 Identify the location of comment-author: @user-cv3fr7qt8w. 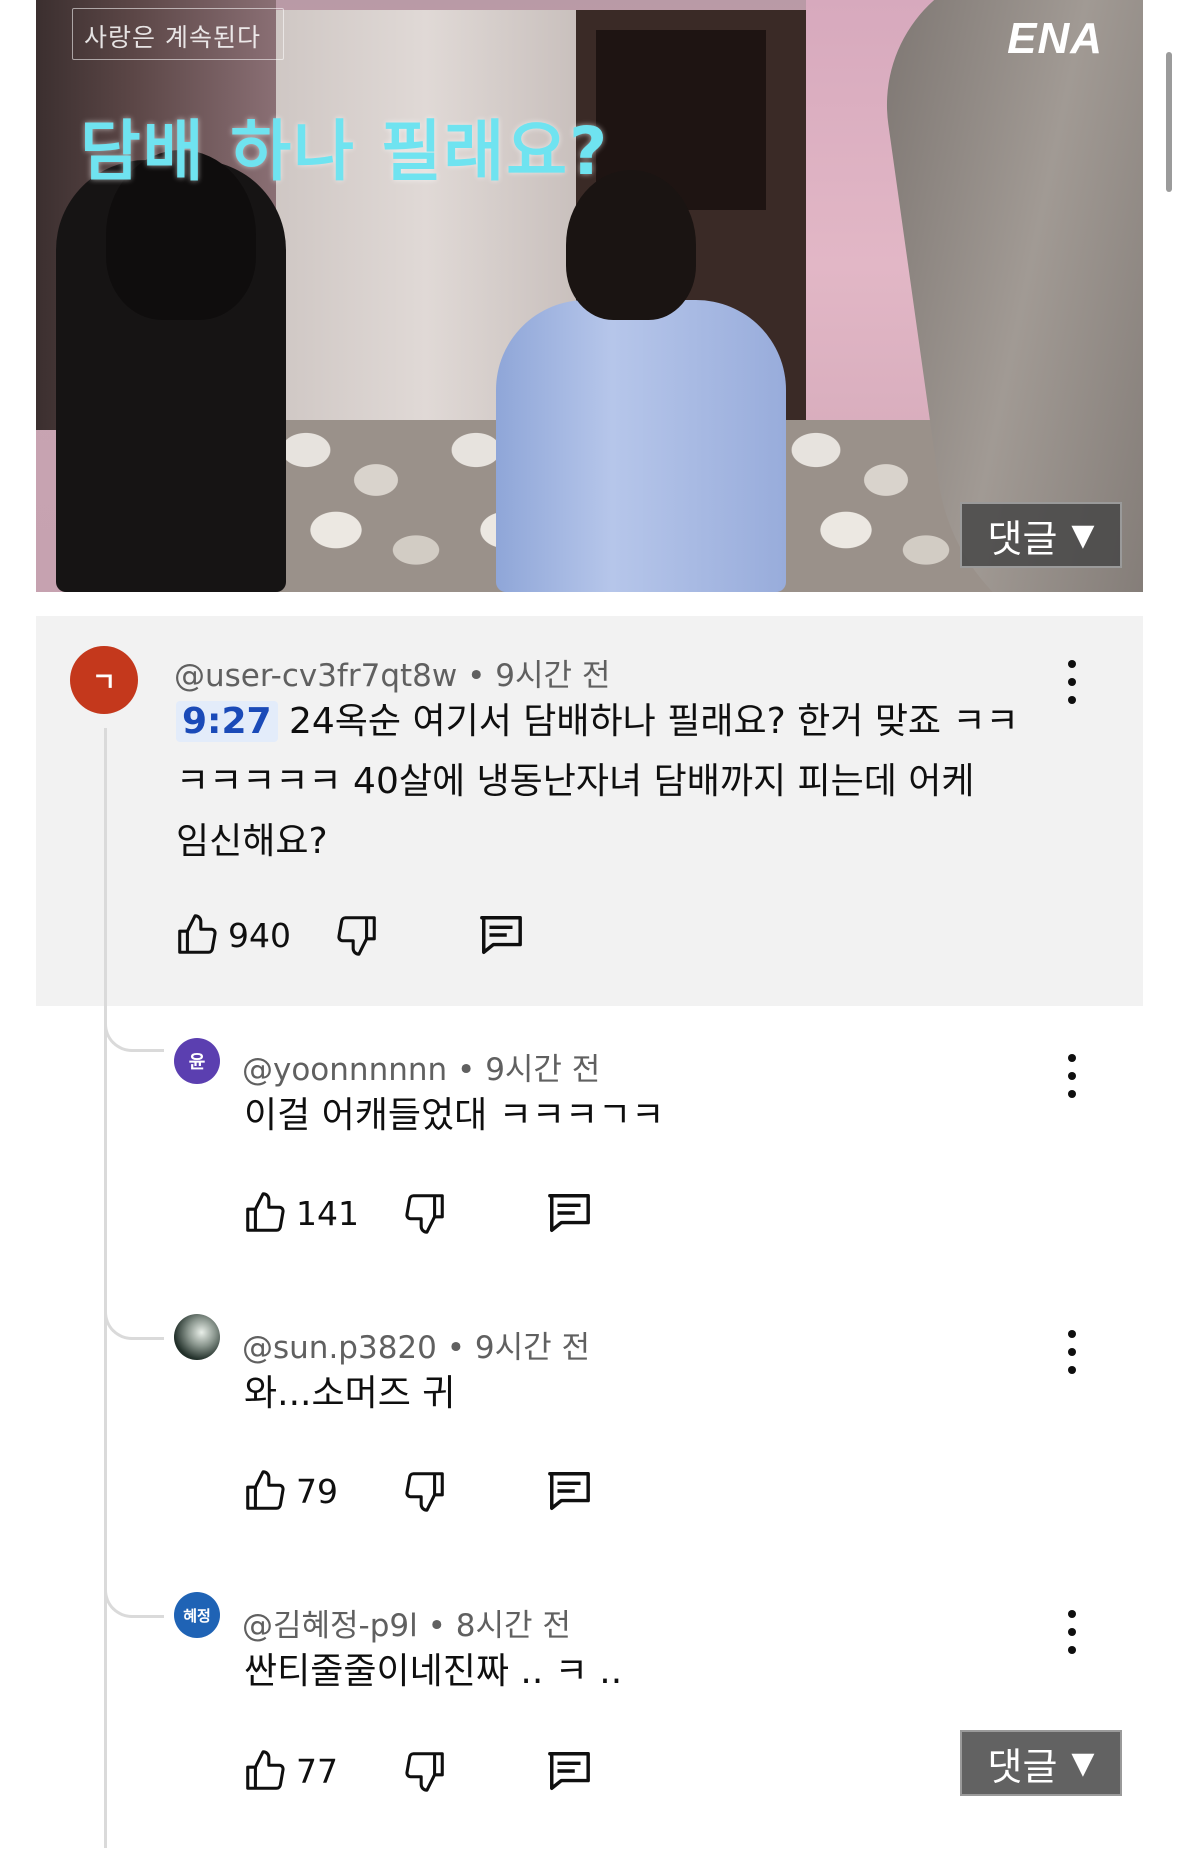
(315, 676).